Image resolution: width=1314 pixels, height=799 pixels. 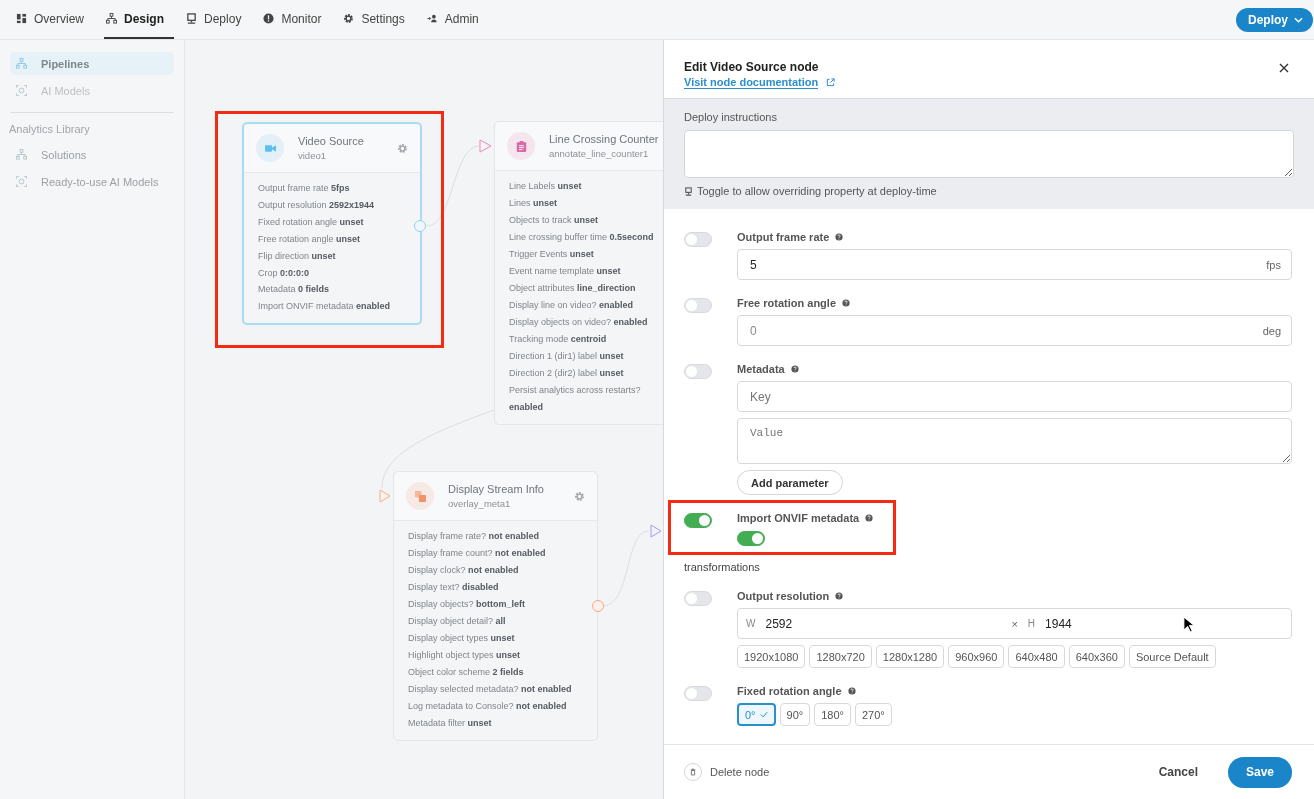 I want to click on instructions-field, so click(x=989, y=154).